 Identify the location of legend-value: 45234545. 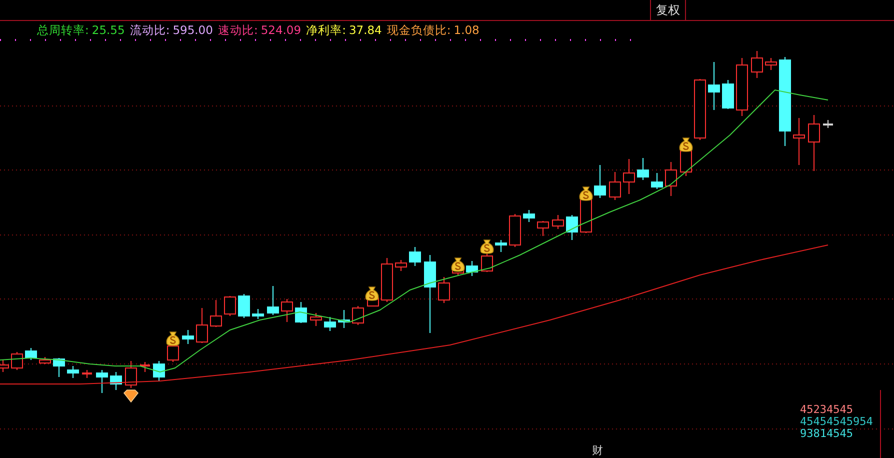
(827, 410).